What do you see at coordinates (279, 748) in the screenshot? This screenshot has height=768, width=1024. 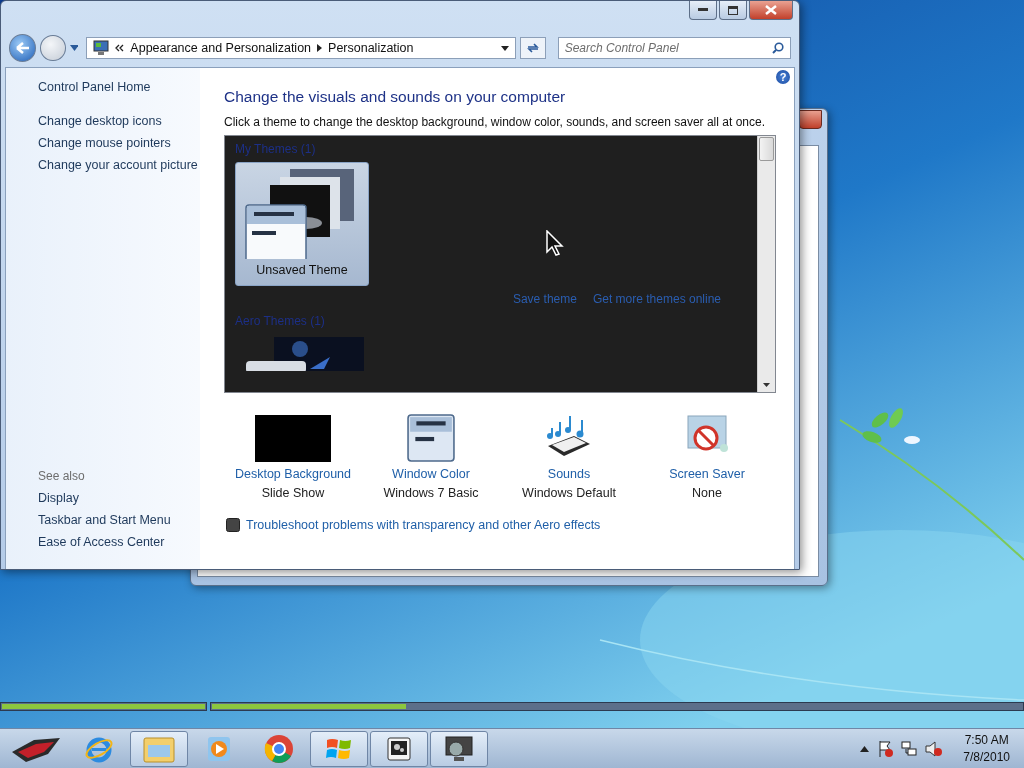 I see `chrome-icon` at bounding box center [279, 748].